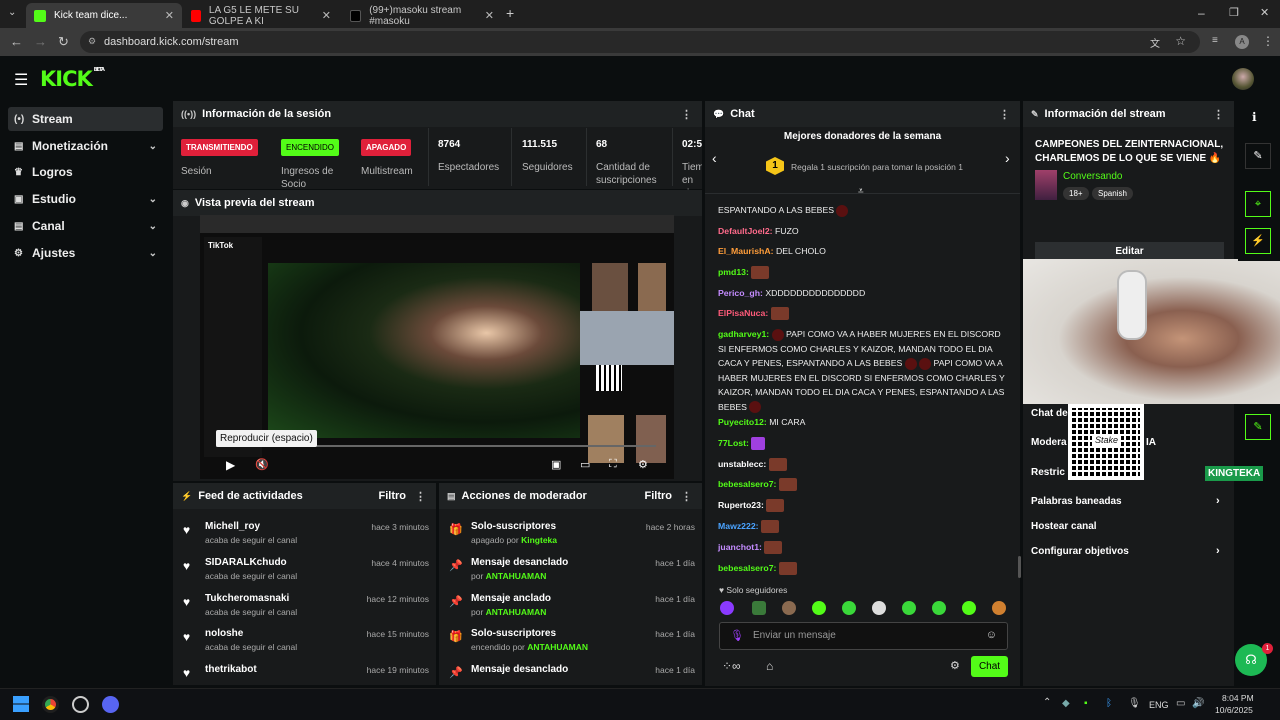 The image size is (1280, 720). What do you see at coordinates (675, 634) in the screenshot?
I see `timestamp: hace 1 día` at bounding box center [675, 634].